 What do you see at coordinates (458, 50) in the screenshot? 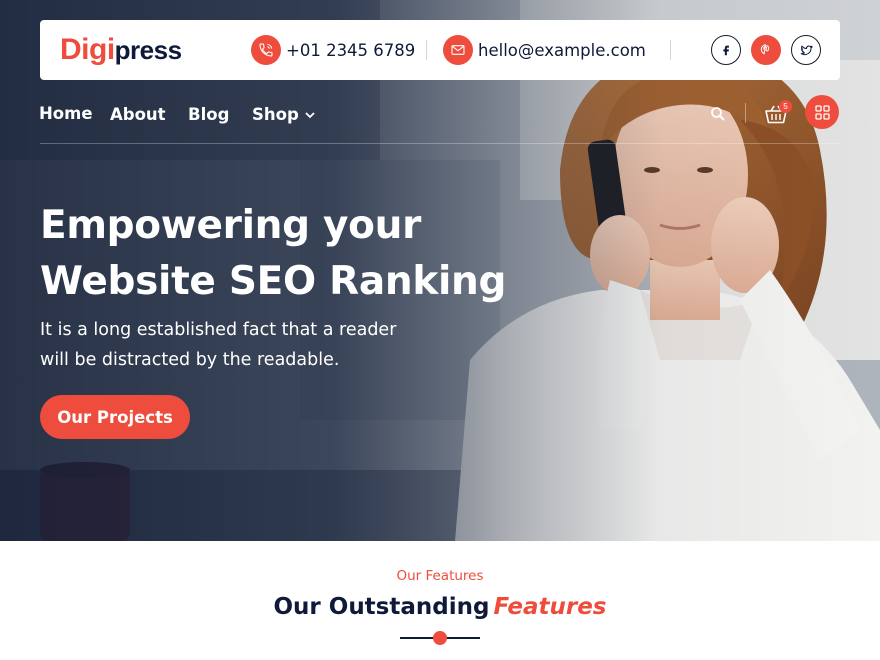
I see `mail-icon` at bounding box center [458, 50].